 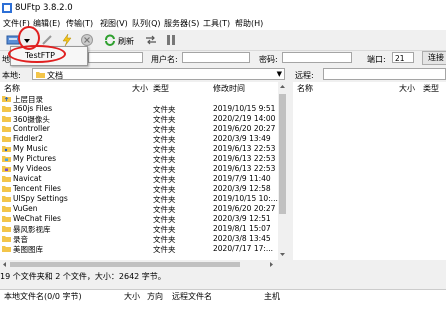 I want to click on scroll-up-icon, so click(x=282, y=86).